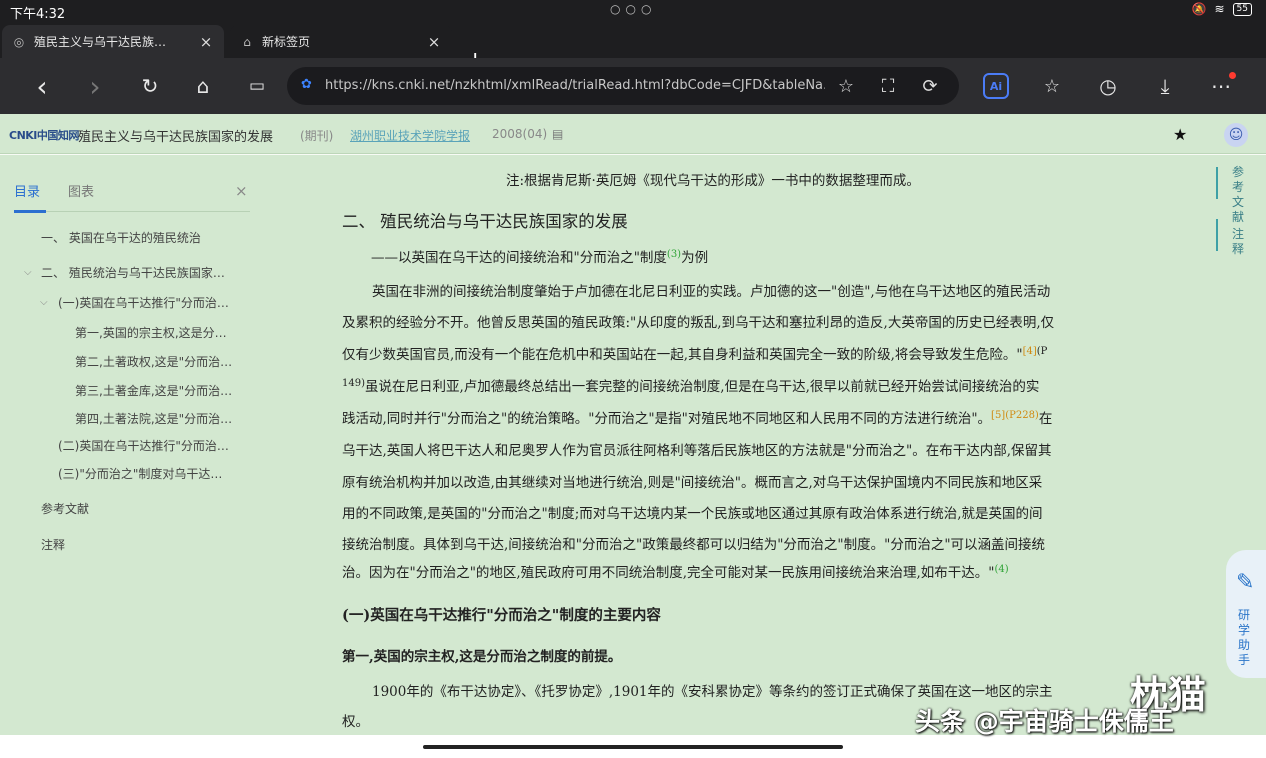 The height and width of the screenshot is (758, 1266). Describe the element at coordinates (674, 254) in the screenshot. I see `footnote-ref: (3)` at that location.